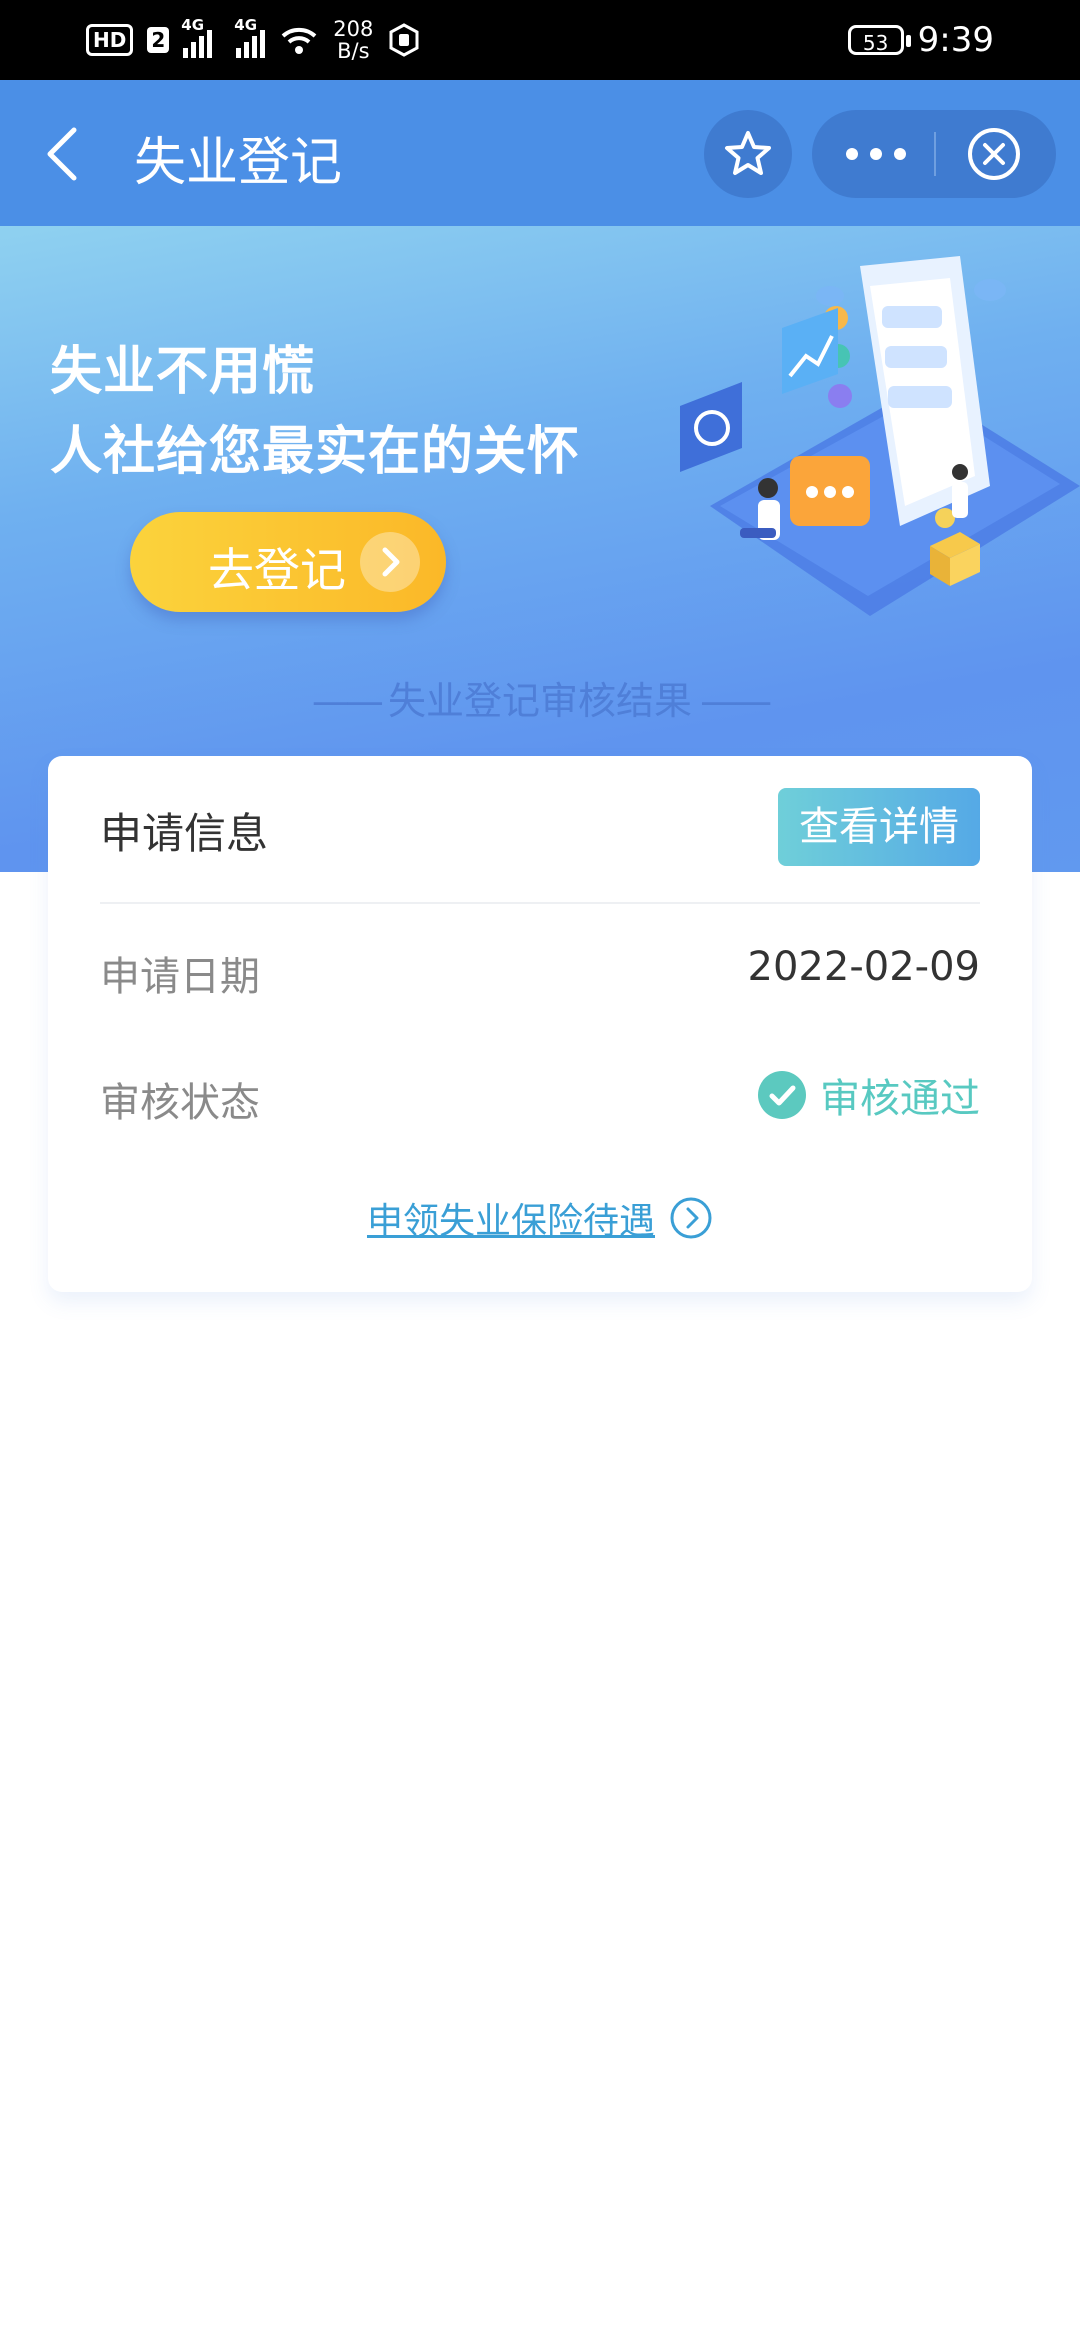  What do you see at coordinates (184, 833) in the screenshot?
I see `card-title: 申请信息` at bounding box center [184, 833].